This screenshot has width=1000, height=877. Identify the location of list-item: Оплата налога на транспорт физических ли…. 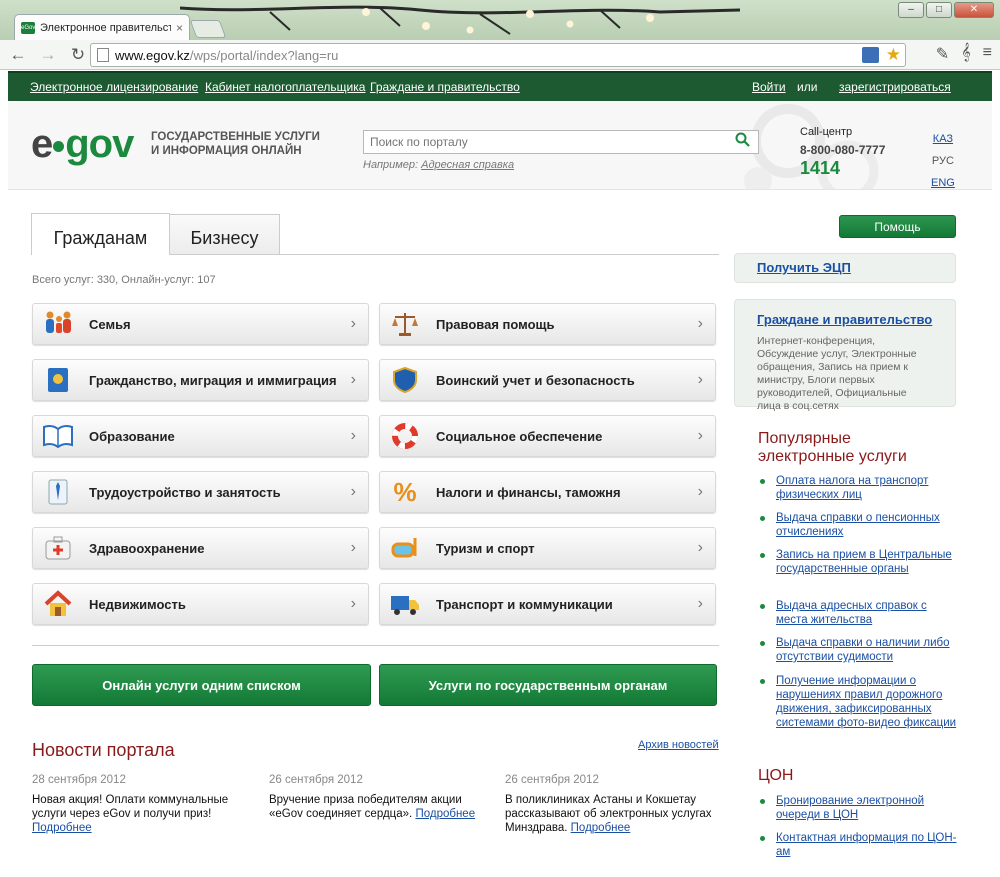
(860, 488).